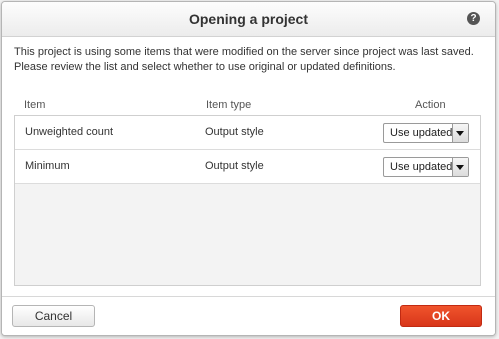 The width and height of the screenshot is (499, 339). Describe the element at coordinates (69, 132) in the screenshot. I see `item-name-cell: Unweighted count` at that location.